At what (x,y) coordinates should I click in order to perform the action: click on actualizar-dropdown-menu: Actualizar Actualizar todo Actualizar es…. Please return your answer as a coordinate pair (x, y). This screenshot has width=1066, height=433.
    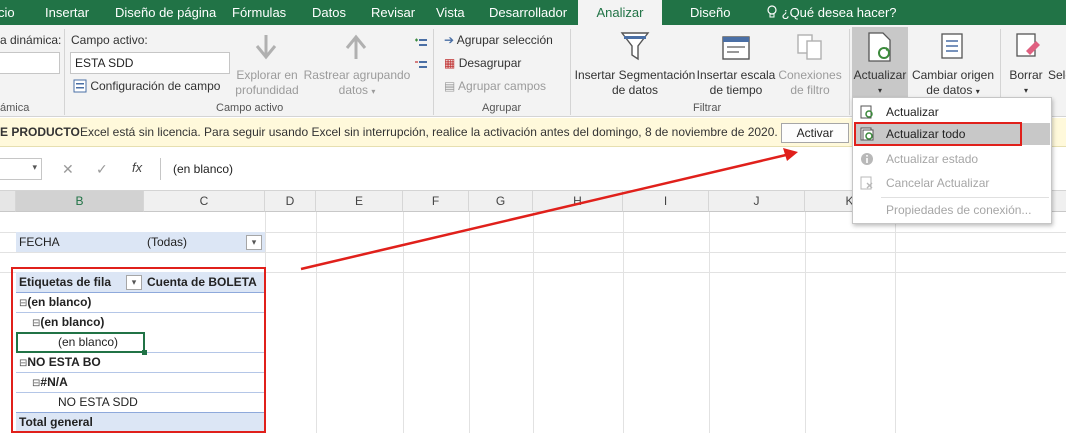
    Looking at the image, I should click on (952, 160).